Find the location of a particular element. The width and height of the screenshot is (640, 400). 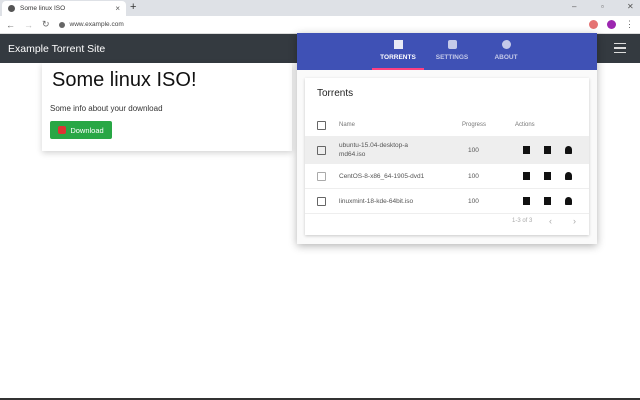

extension-icon is located at coordinates (593, 24).